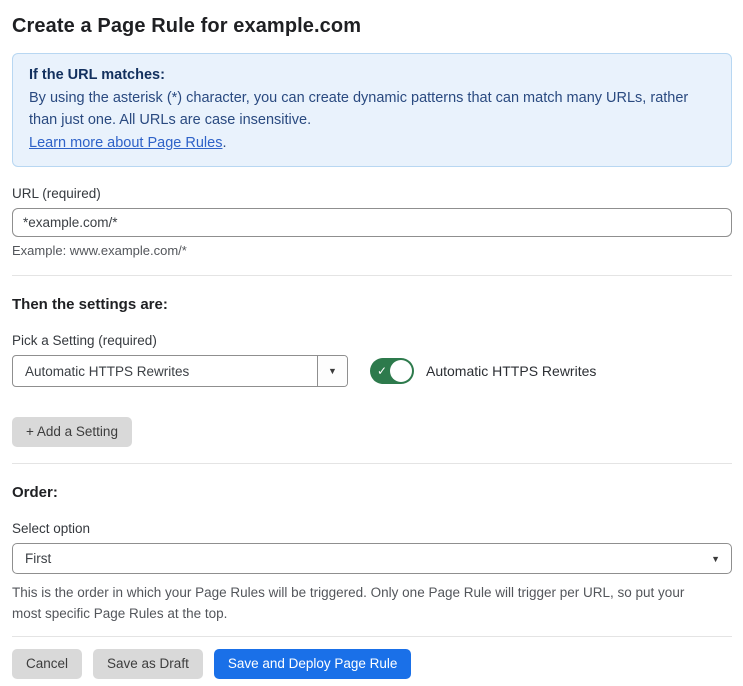  Describe the element at coordinates (72, 432) in the screenshot. I see `add-setting-button: + Add a Setting` at that location.